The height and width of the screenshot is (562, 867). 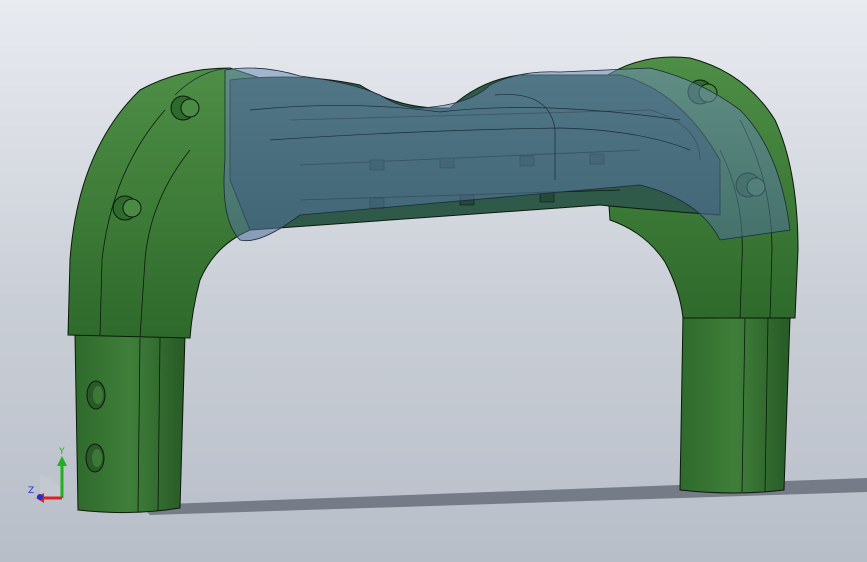 I want to click on z-axis, so click(x=40, y=497).